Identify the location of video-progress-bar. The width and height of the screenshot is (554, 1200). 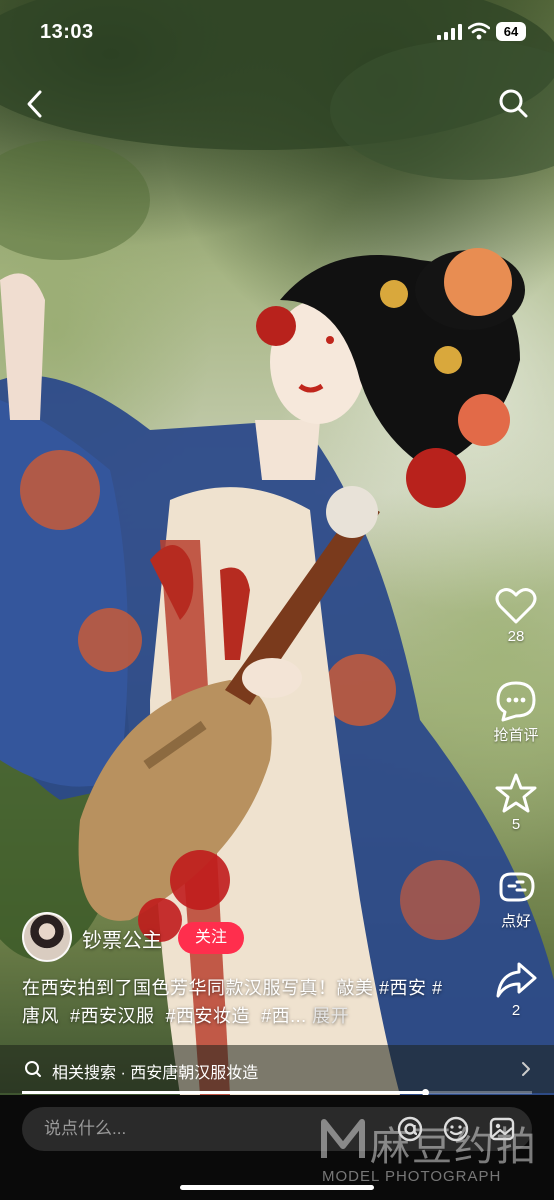
(277, 1092).